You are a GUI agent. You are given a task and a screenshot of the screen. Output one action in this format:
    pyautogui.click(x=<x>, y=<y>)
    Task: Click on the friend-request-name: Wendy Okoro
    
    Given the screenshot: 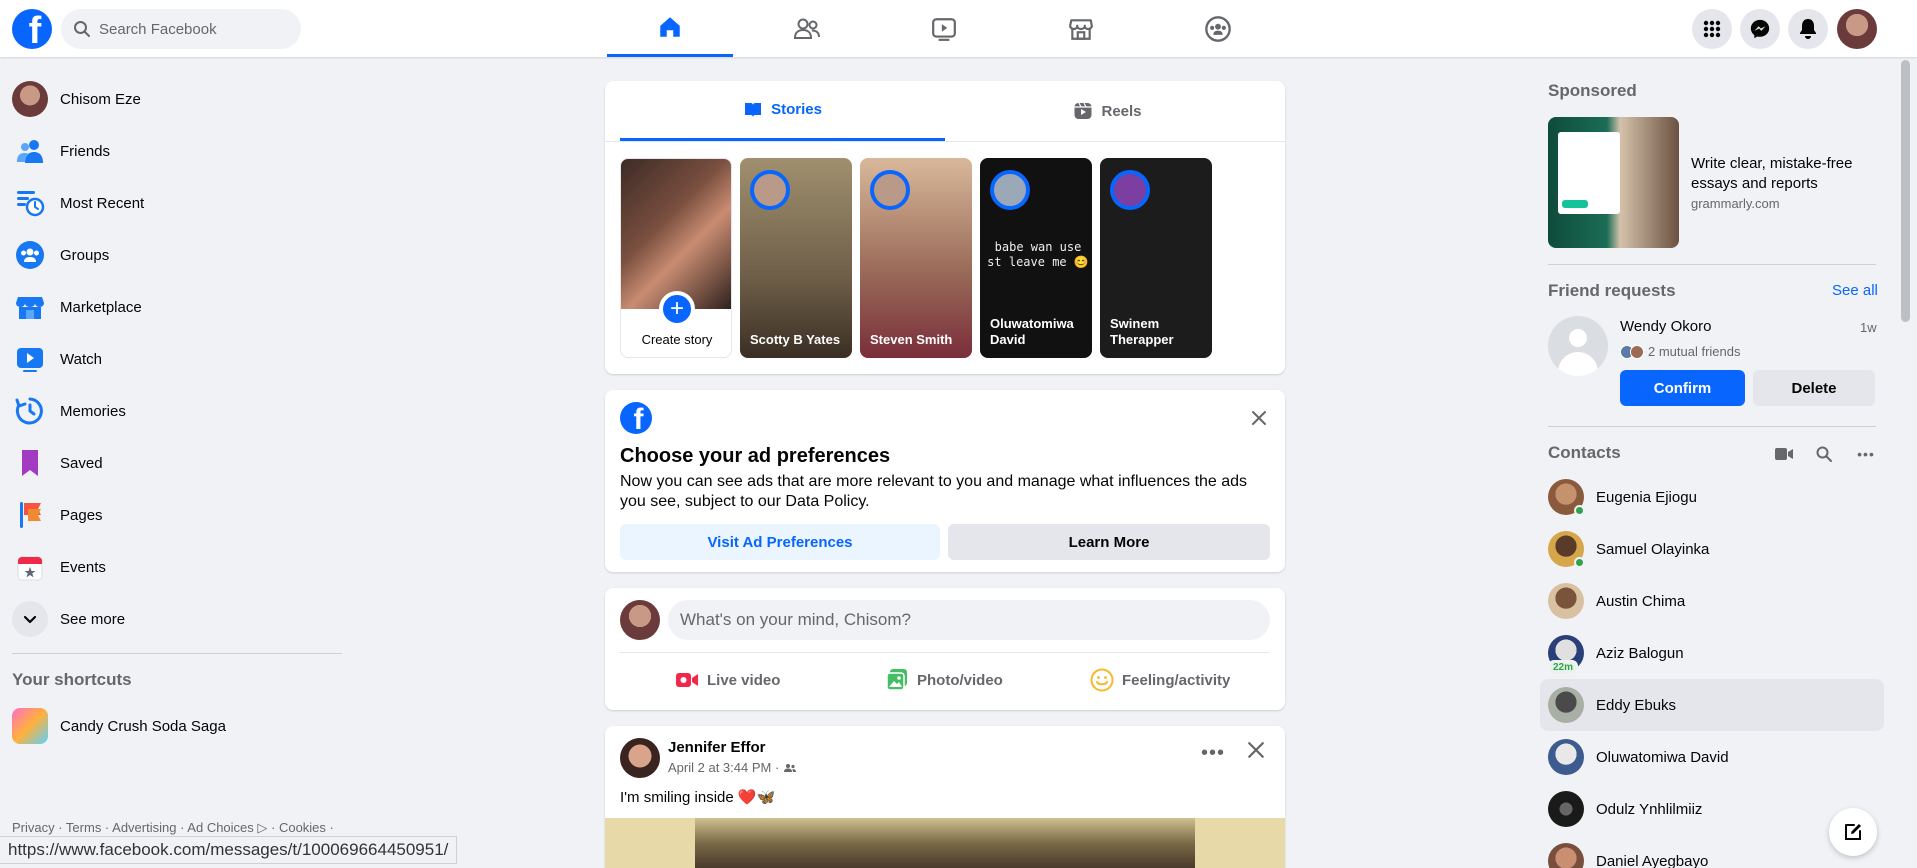 What is the action you would take?
    pyautogui.click(x=1665, y=326)
    